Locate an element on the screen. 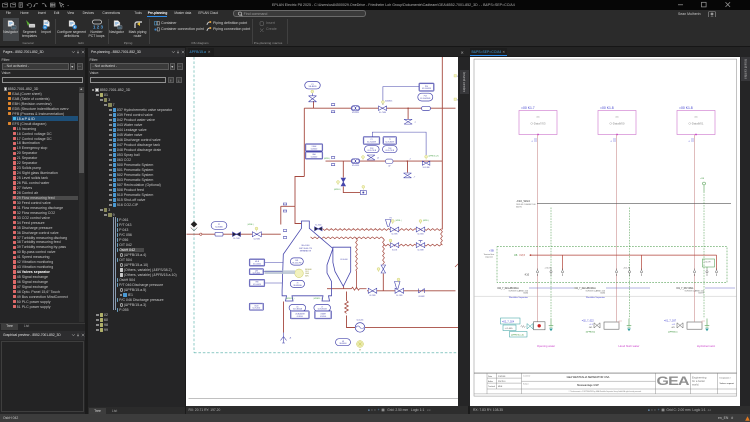 Image resolution: width=750 pixels, height=422 pixels. svg-text: SE-L060,PW is located at coordinates (297, 263).